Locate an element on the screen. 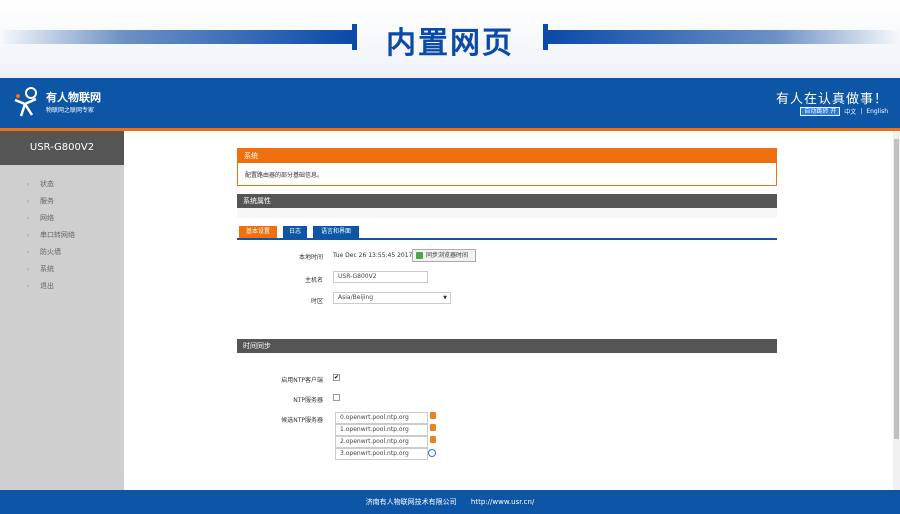  timezone-label: 时区 is located at coordinates (316, 301).